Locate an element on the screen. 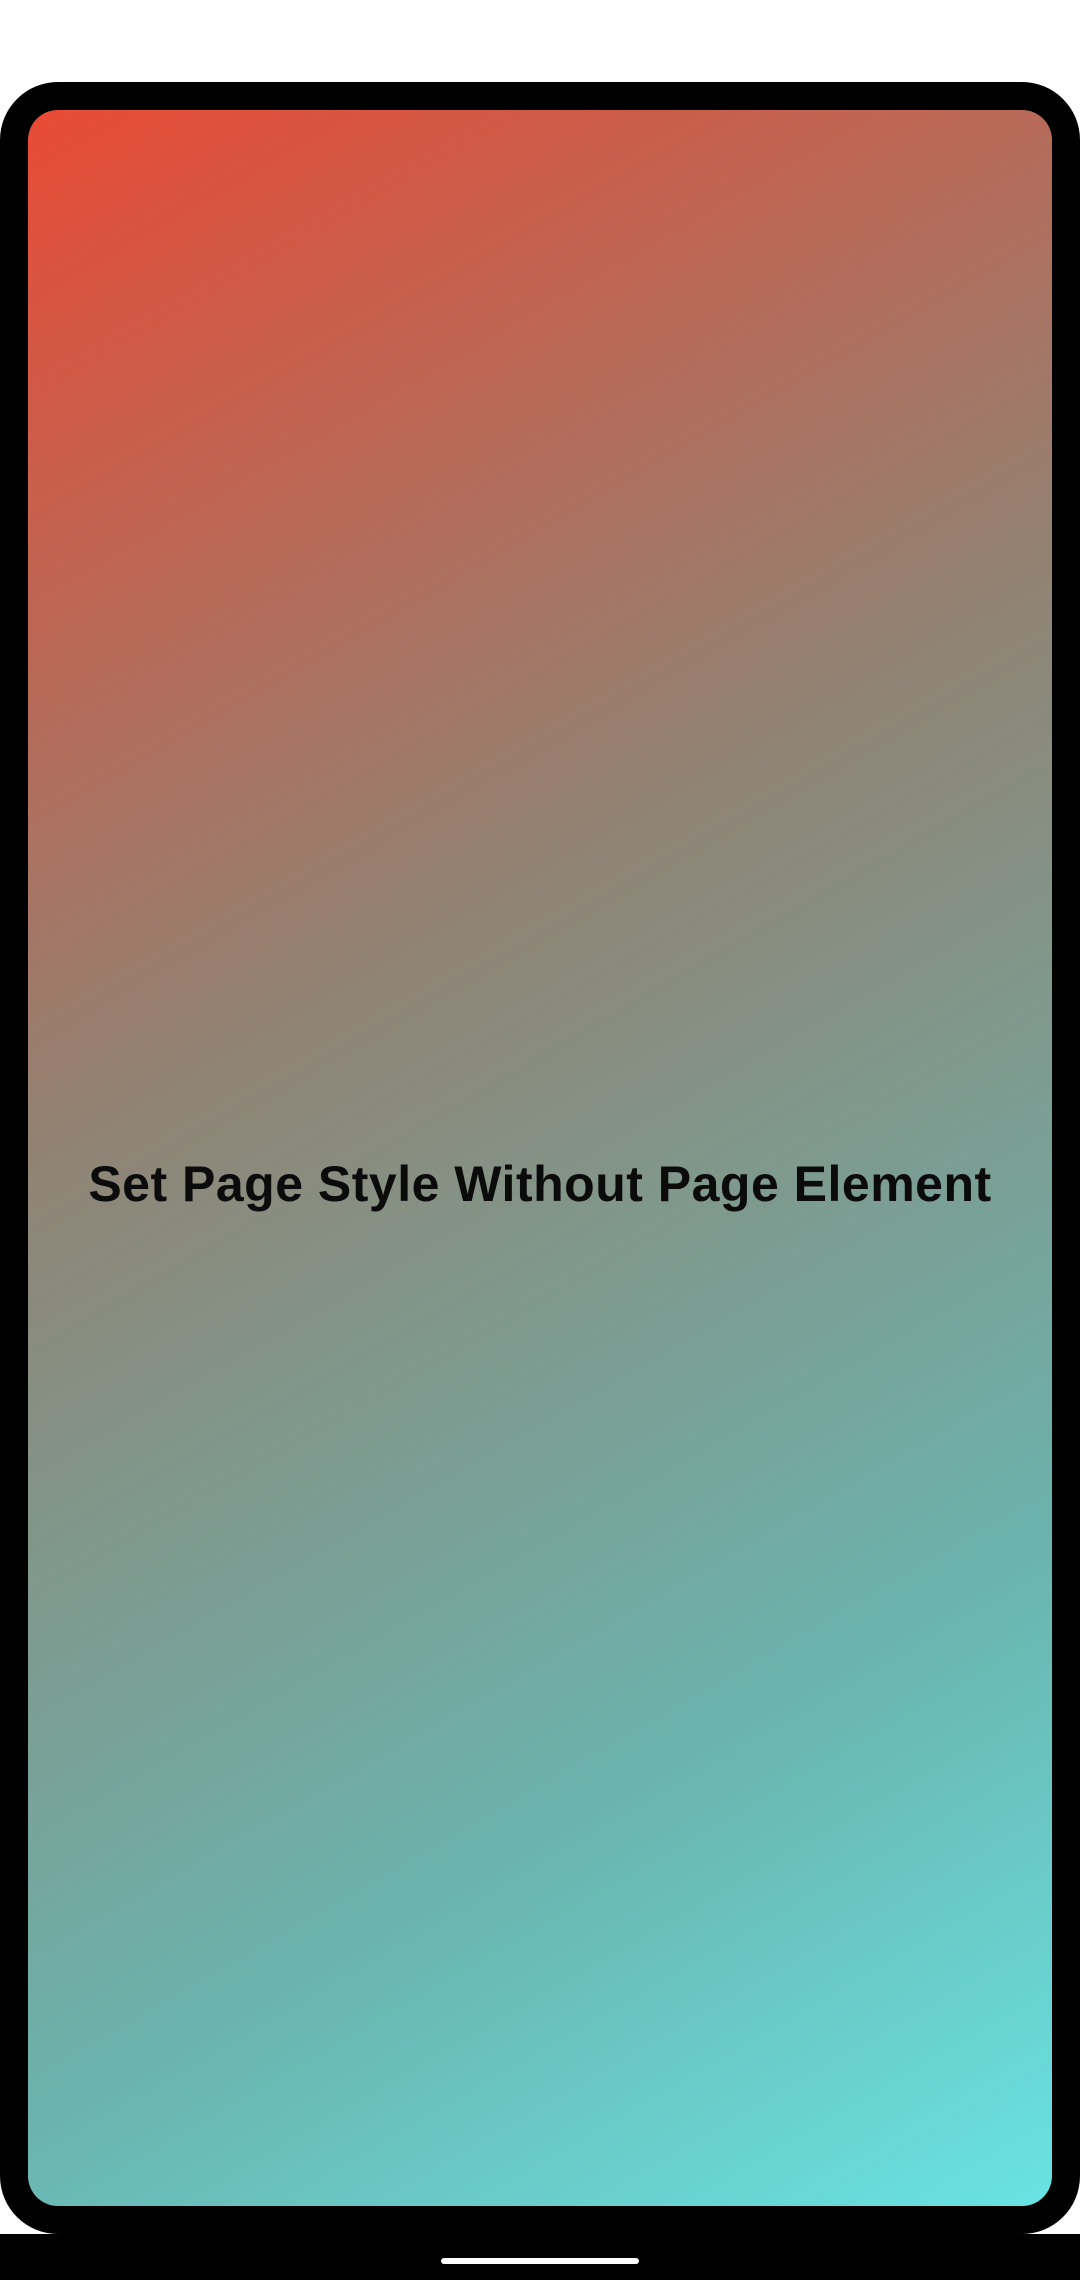  status-bar-area is located at coordinates (540, 41).